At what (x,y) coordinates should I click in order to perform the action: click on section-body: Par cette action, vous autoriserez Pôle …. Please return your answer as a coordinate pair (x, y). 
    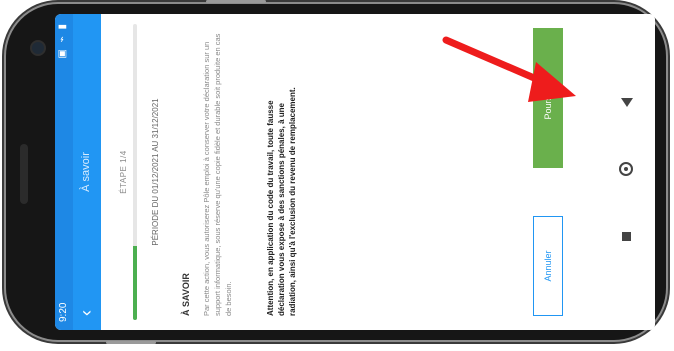
    Looking at the image, I should click on (217, 174).